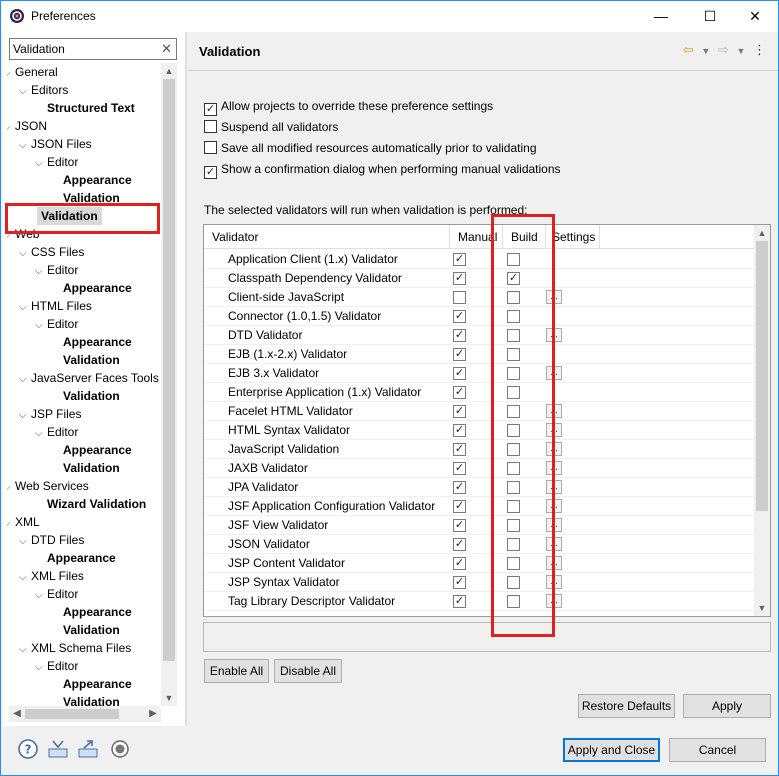 The width and height of the screenshot is (779, 776). What do you see at coordinates (479, 354) in the screenshot?
I see `table-row: EJB (1.x-2.x) Validator ✓` at bounding box center [479, 354].